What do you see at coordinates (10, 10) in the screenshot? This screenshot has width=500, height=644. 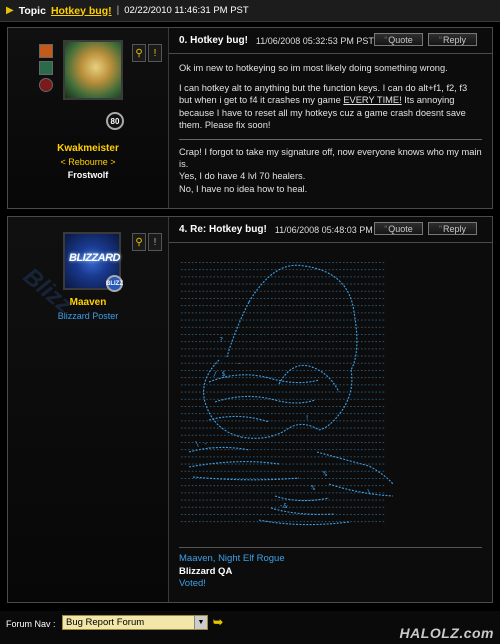 I see `arrow-icon: ▶` at bounding box center [10, 10].